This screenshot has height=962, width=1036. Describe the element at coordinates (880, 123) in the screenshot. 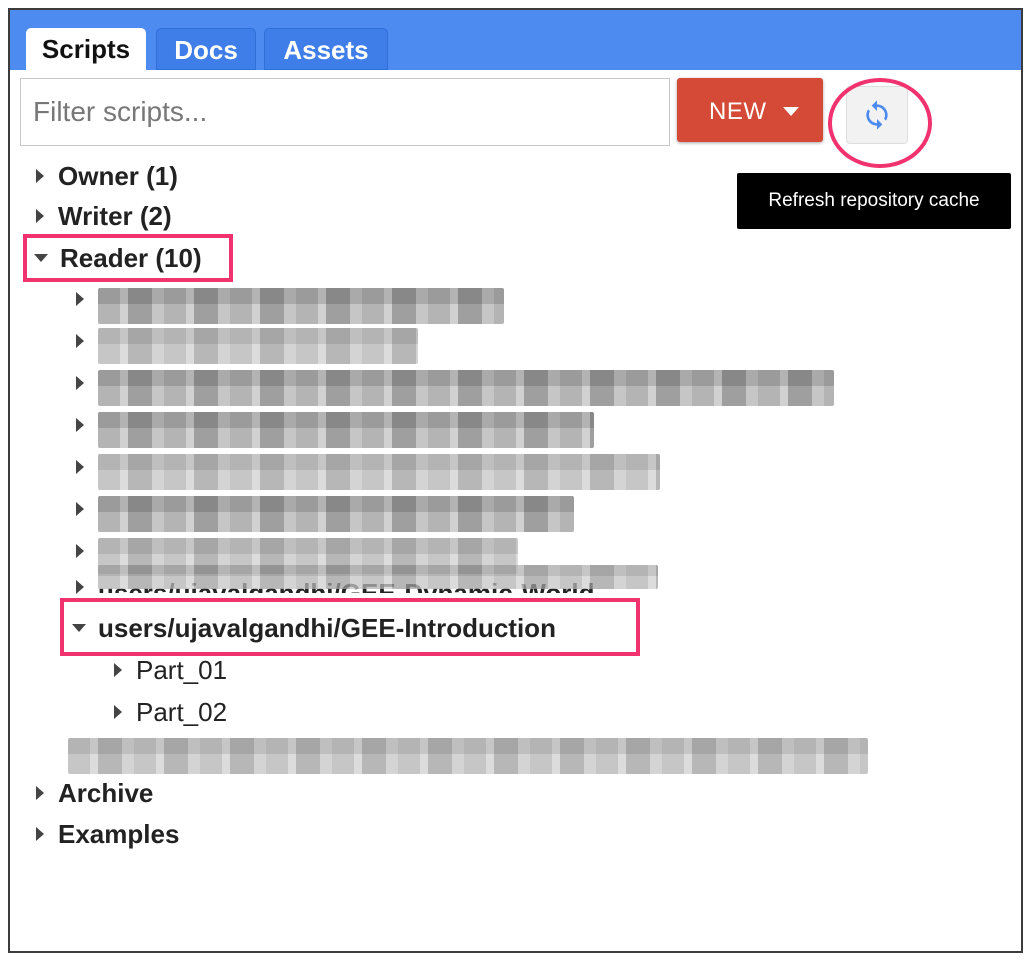

I see `refresh-highlight-circle` at that location.